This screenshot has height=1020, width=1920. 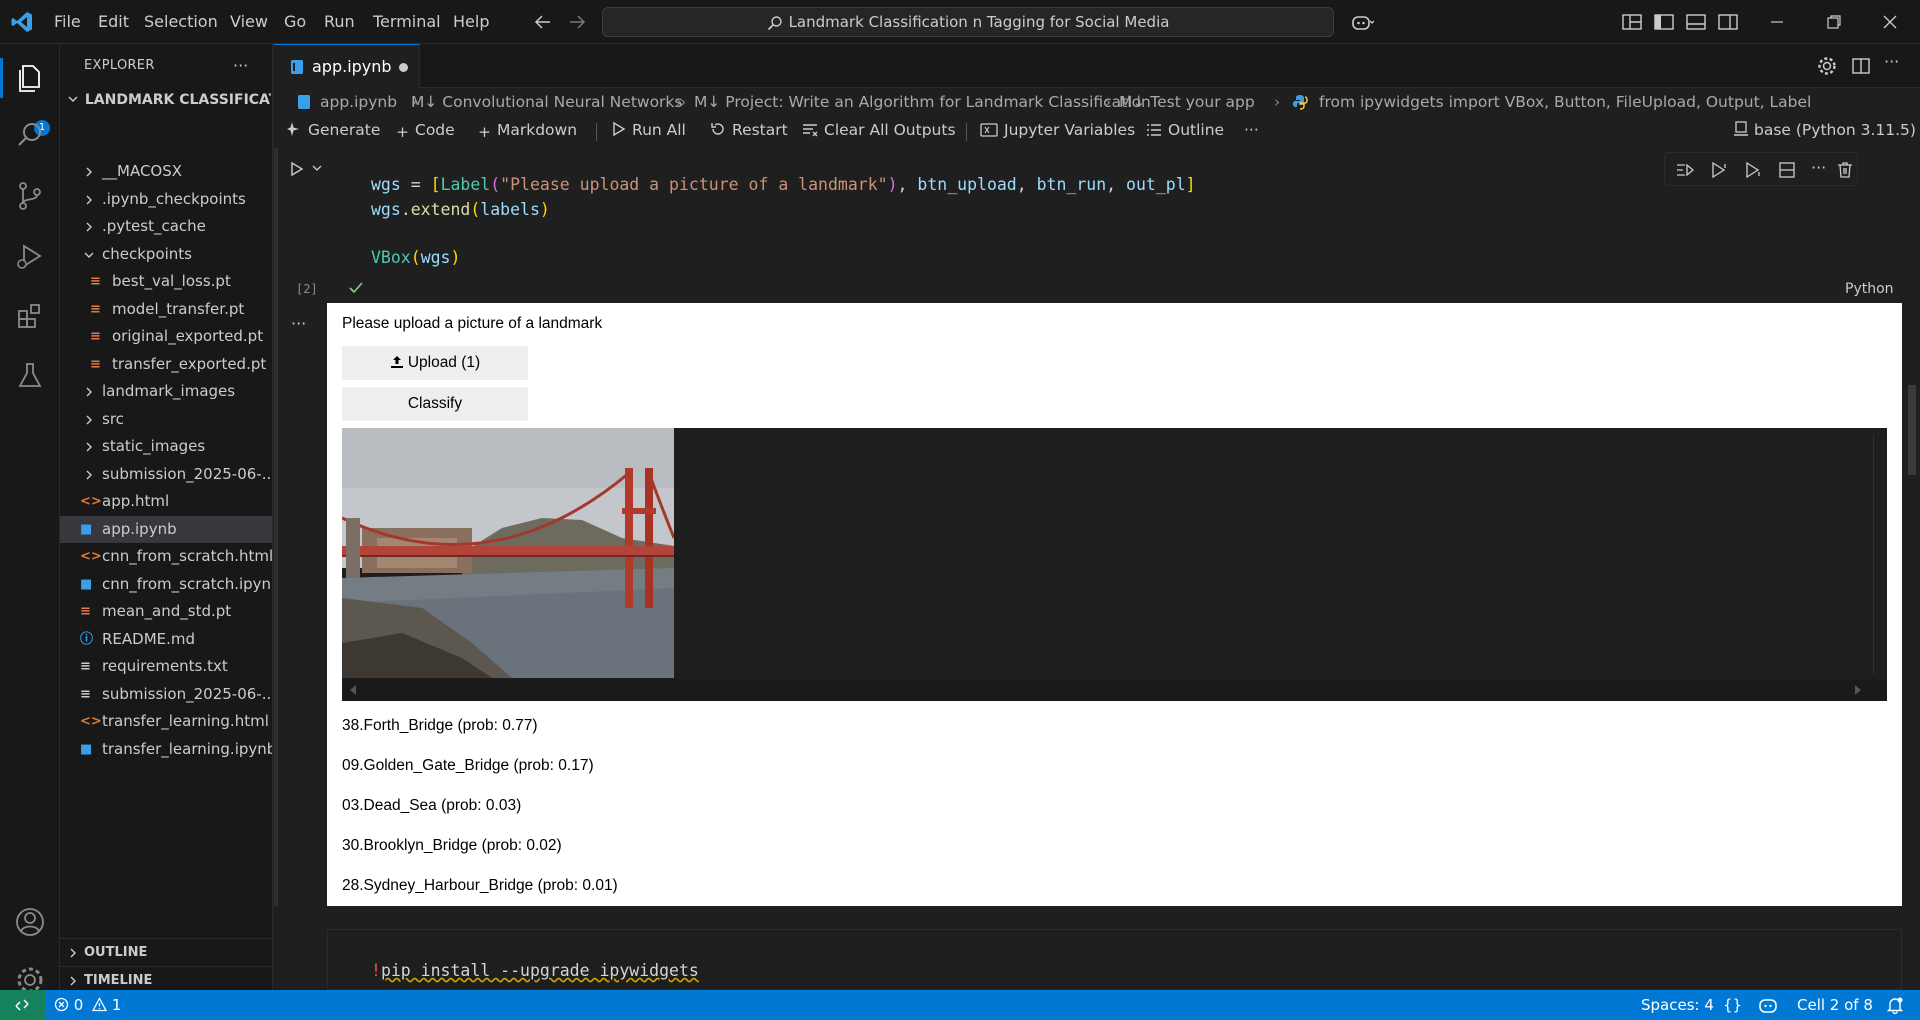 I want to click on cell-language-label: Python, so click(x=1869, y=289).